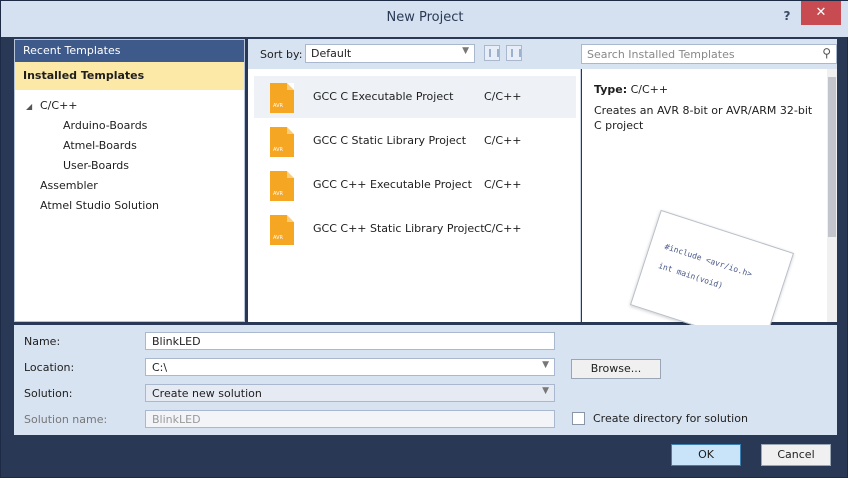 The width and height of the screenshot is (848, 478). I want to click on help-button: ?, so click(787, 18).